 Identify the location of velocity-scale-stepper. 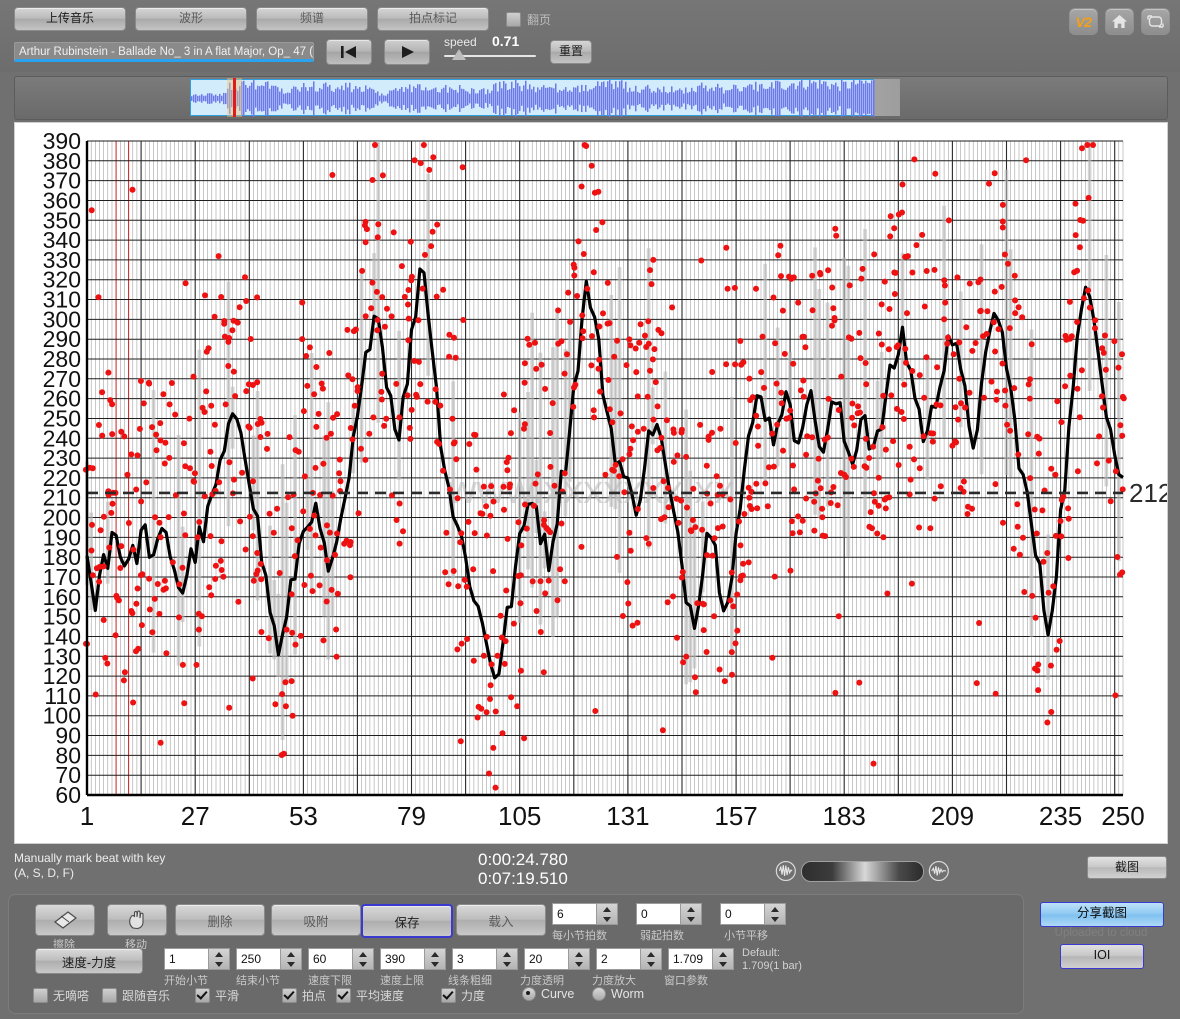
(651, 959).